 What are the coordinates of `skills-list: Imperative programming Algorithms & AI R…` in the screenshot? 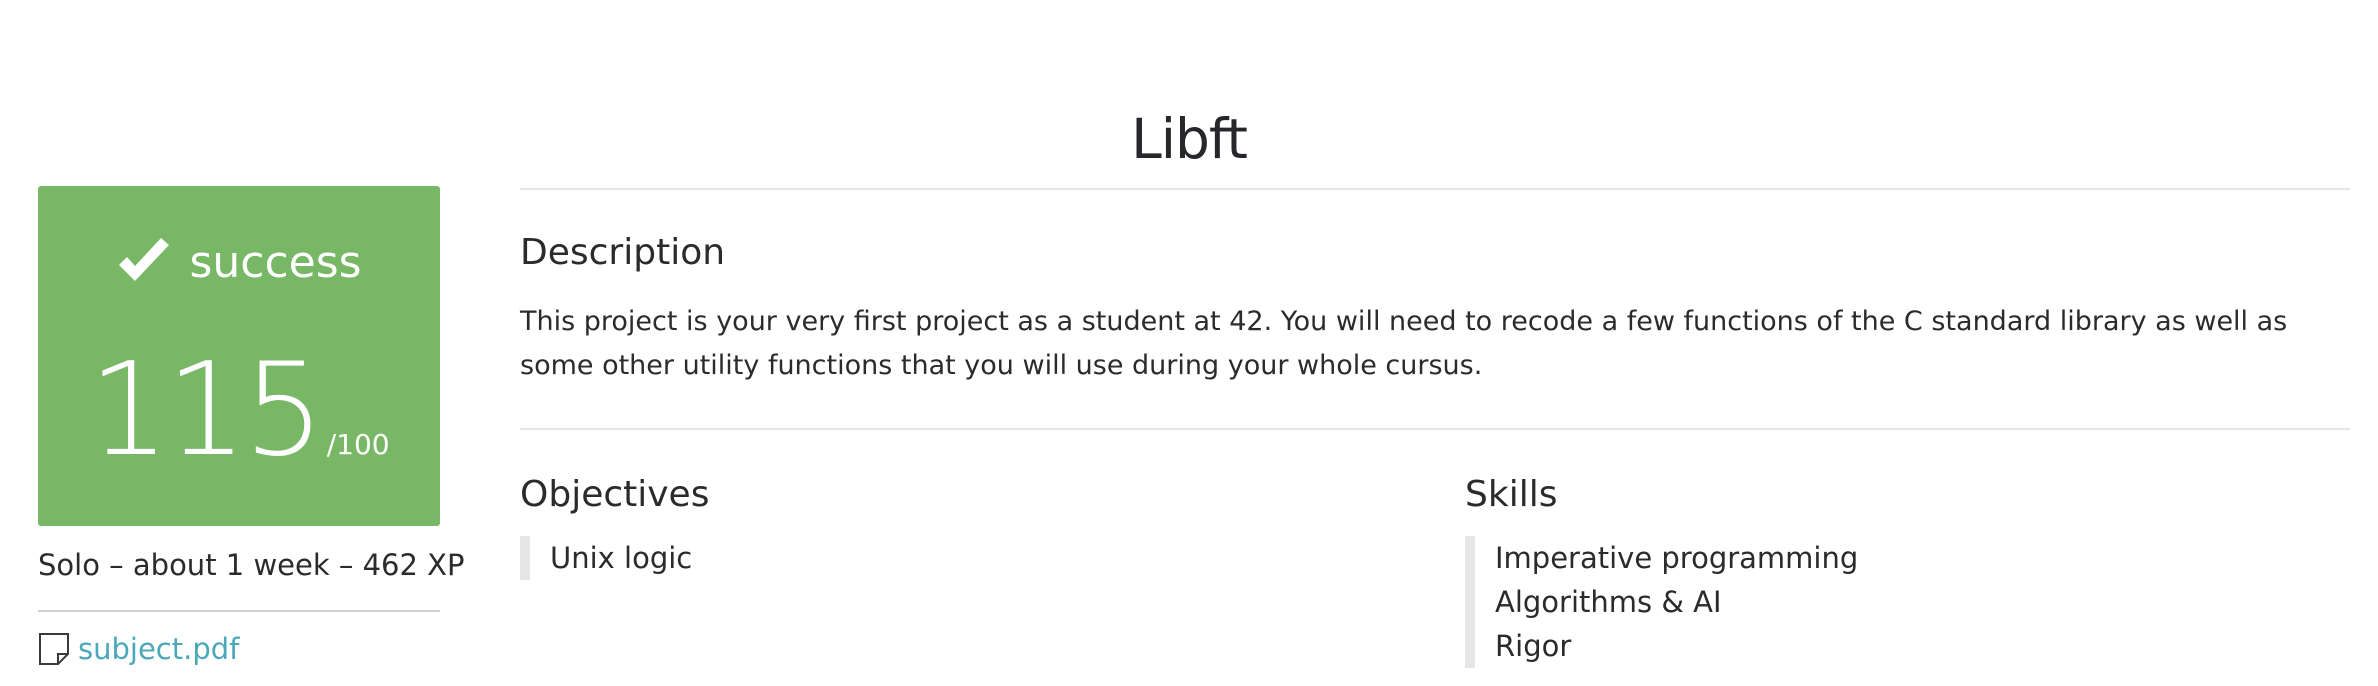 It's located at (1661, 602).